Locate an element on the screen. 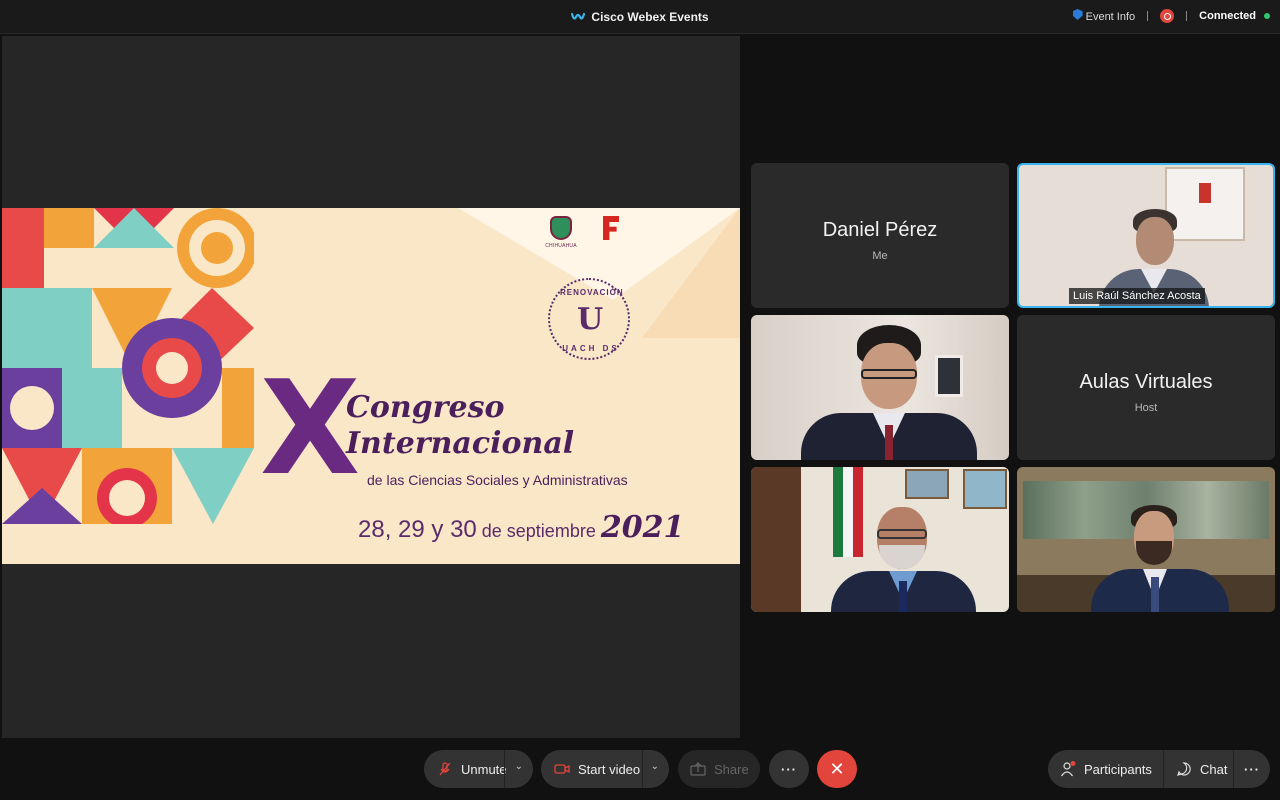 Image resolution: width=1280 pixels, height=800 pixels. connected-dot-icon is located at coordinates (1267, 16).